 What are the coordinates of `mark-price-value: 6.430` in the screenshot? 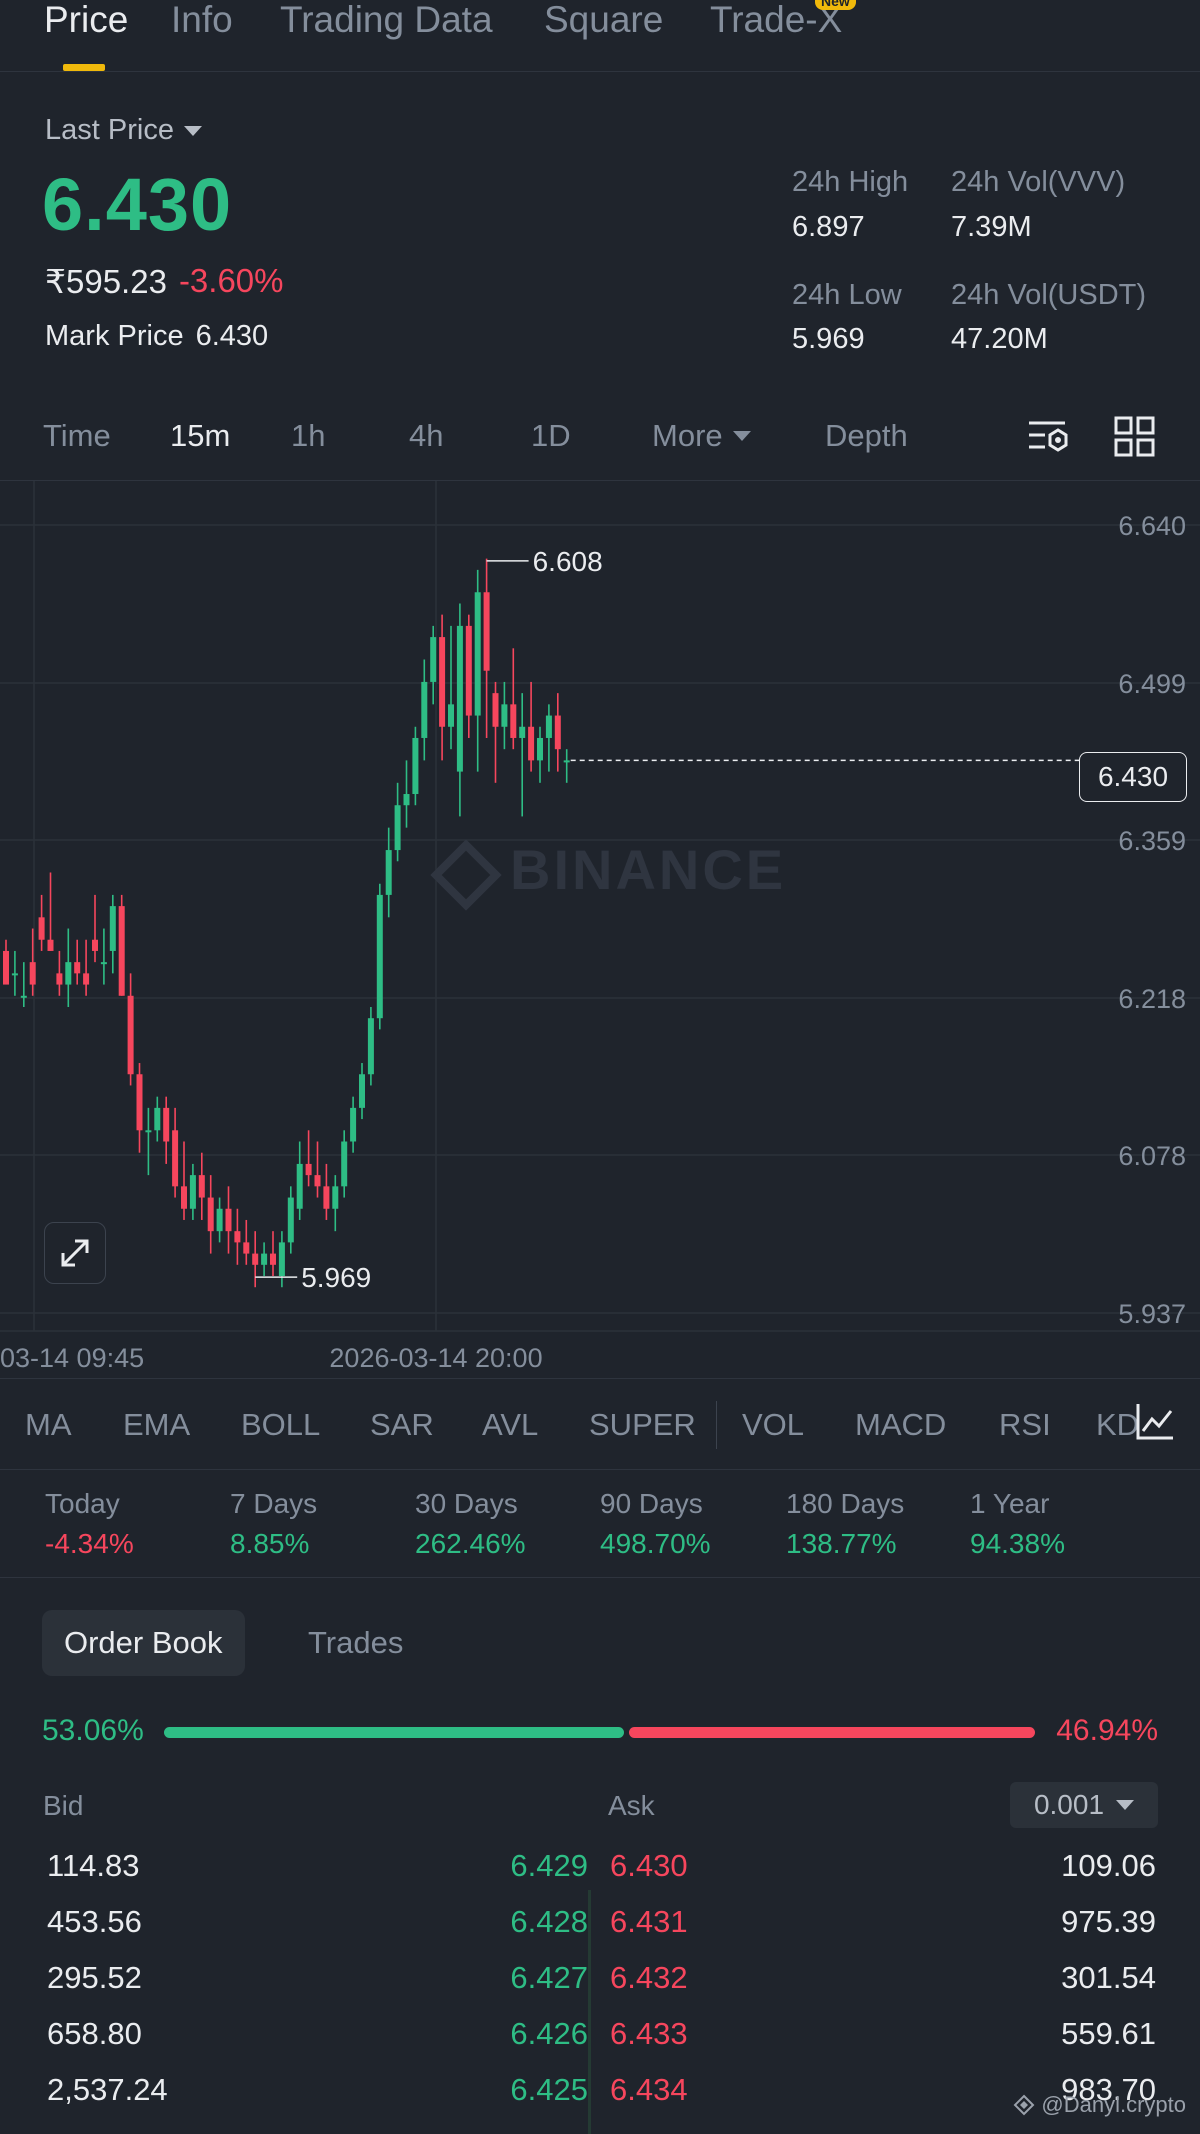 It's located at (232, 336).